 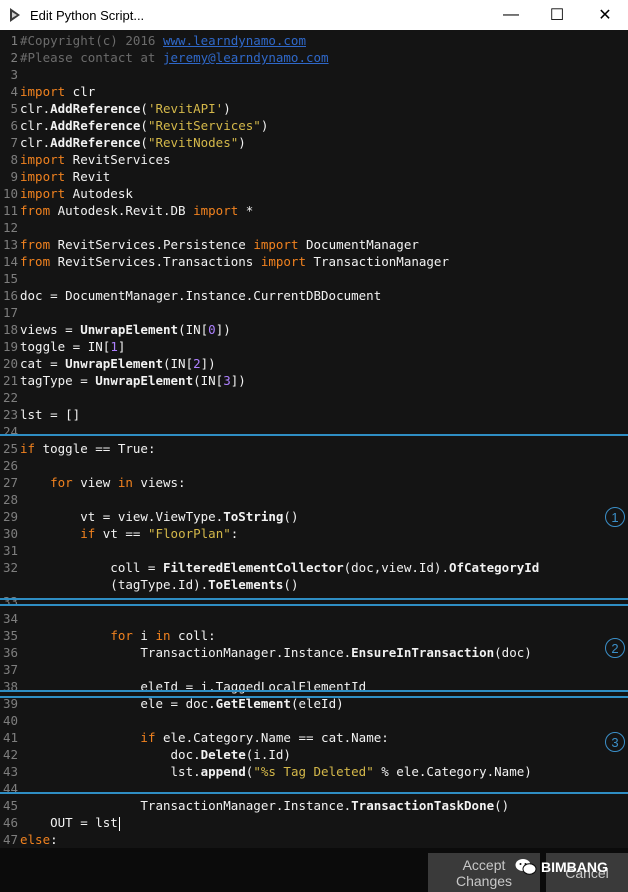 I want to click on code-line: 11 from Autodesk.Revit.DB import *, so click(x=126, y=210).